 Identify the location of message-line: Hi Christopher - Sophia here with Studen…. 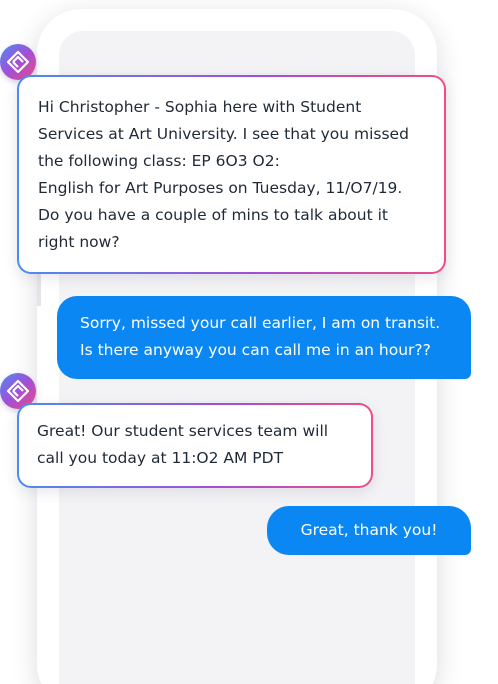
(200, 107).